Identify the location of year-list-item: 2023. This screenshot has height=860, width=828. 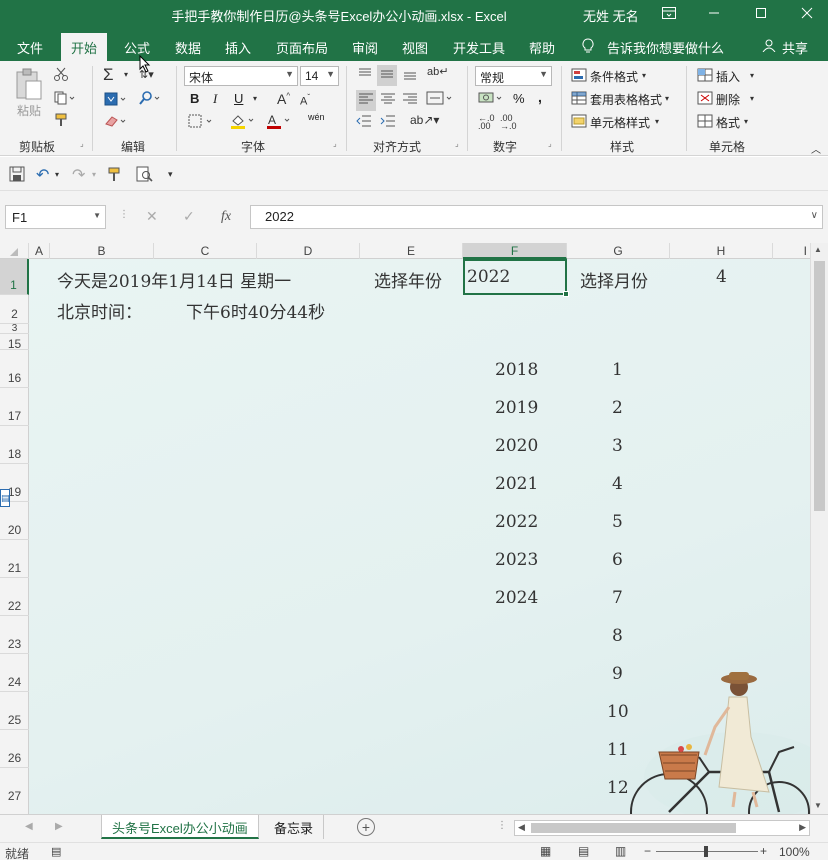
(516, 560).